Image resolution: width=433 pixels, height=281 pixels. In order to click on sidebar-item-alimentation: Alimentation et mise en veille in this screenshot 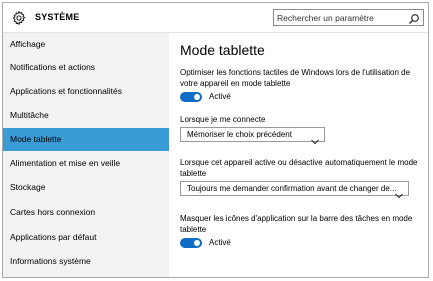, I will do `click(86, 163)`.